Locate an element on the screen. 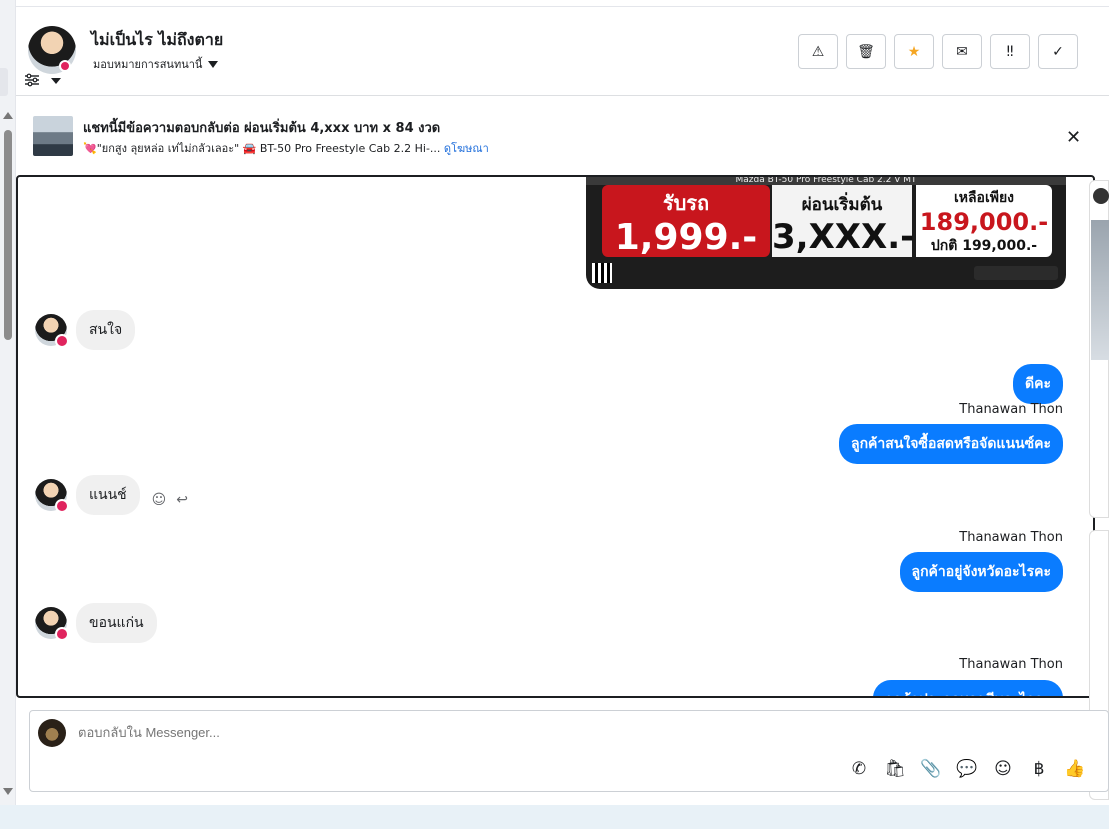  view-ad-link: ดูโฆษณา is located at coordinates (466, 148).